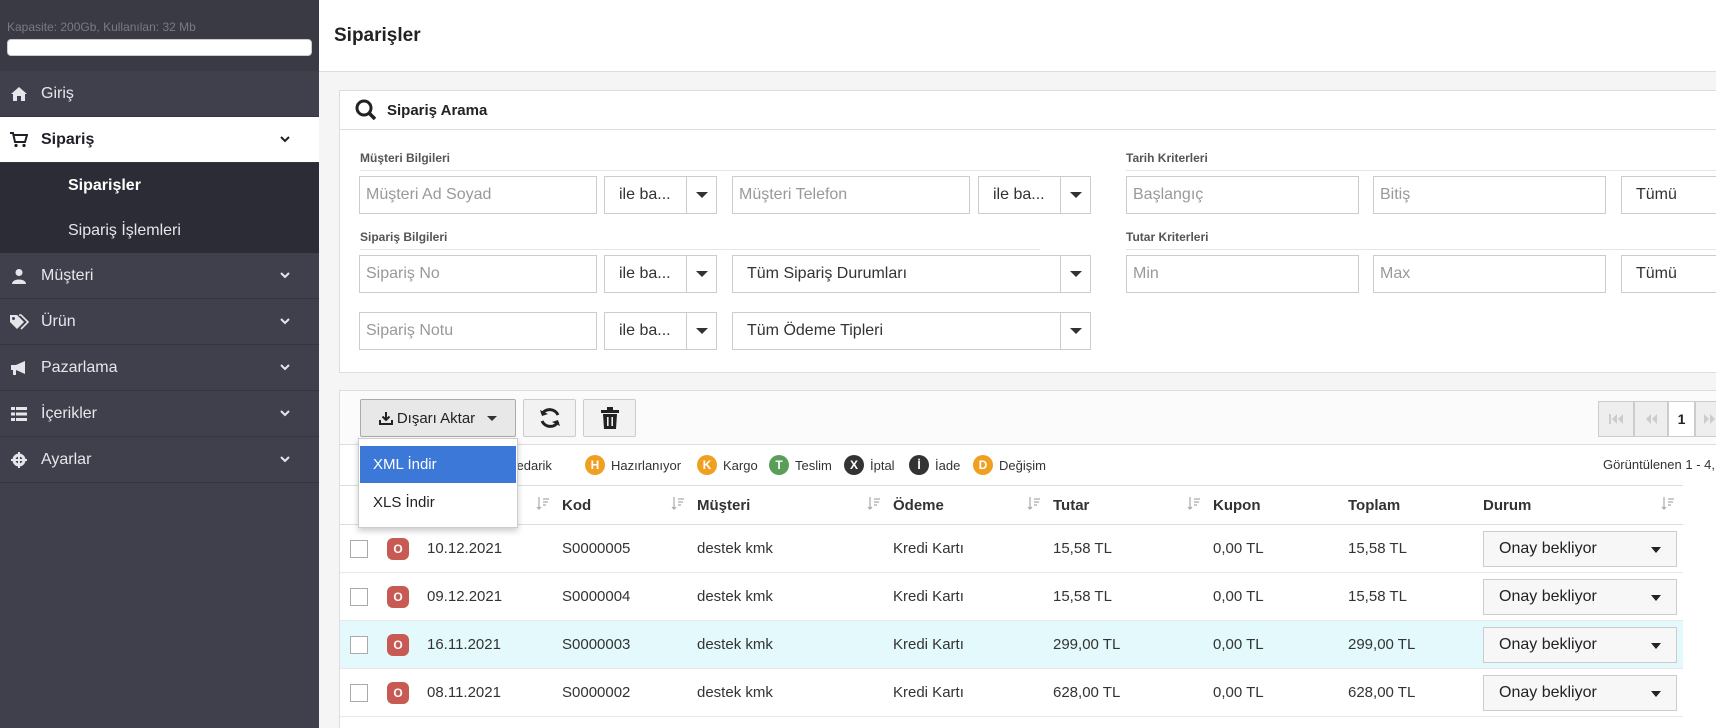 This screenshot has height=728, width=1716. What do you see at coordinates (973, 505) in the screenshot?
I see `header-payment: Ödeme` at bounding box center [973, 505].